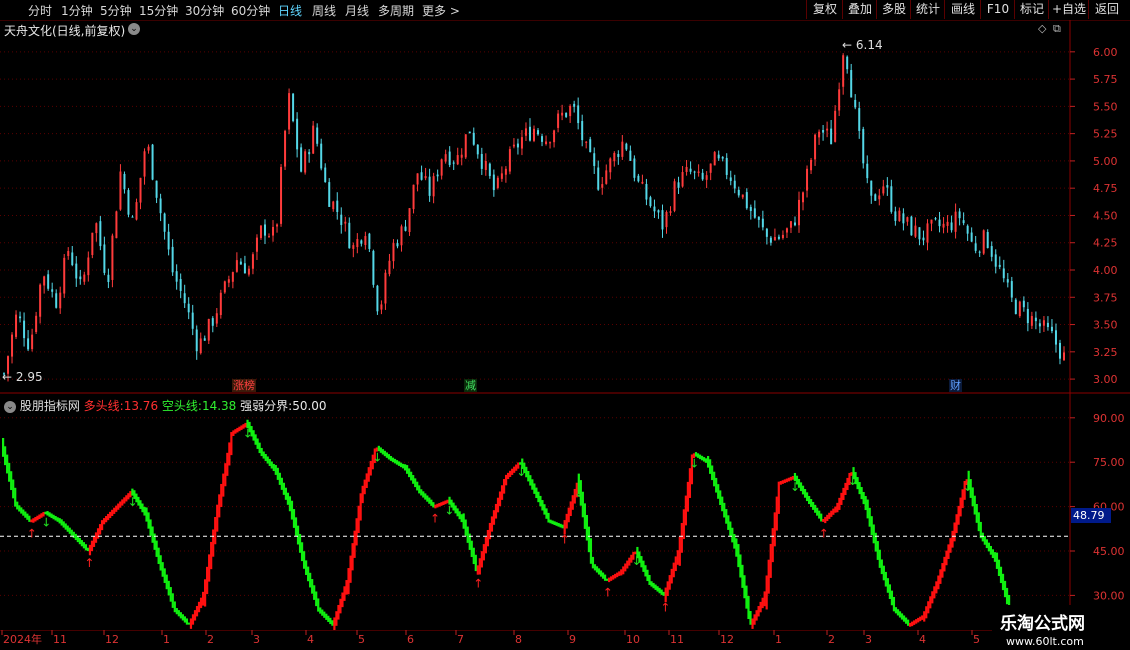 The width and height of the screenshot is (1130, 650). Describe the element at coordinates (158, 10) in the screenshot. I see `period-tab-15min: 15分钟` at that location.